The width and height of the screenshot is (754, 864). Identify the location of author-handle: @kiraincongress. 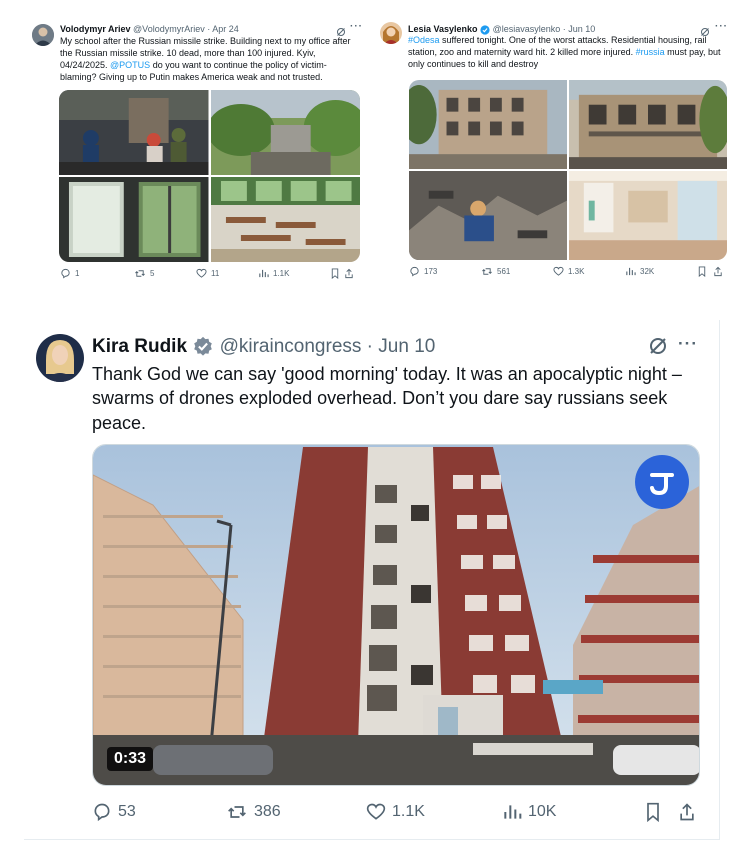
(291, 346).